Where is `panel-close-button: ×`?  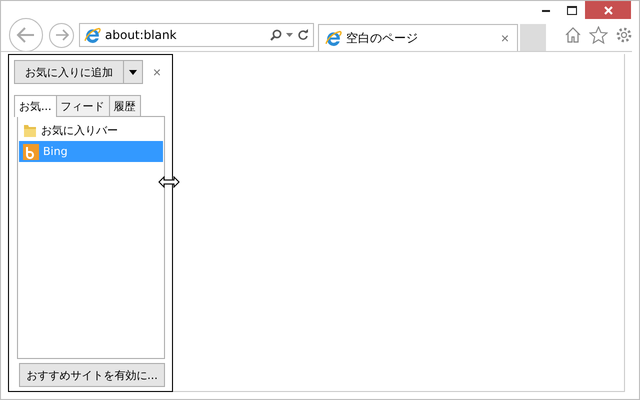 panel-close-button: × is located at coordinates (156, 72).